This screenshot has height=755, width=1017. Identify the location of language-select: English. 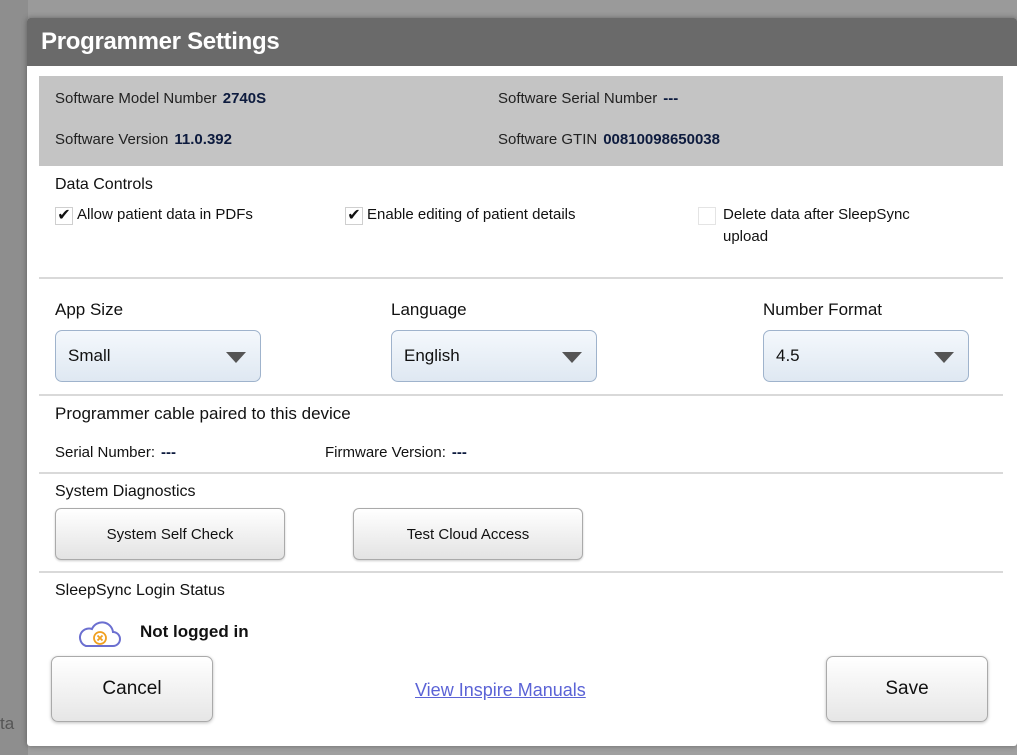
(494, 356).